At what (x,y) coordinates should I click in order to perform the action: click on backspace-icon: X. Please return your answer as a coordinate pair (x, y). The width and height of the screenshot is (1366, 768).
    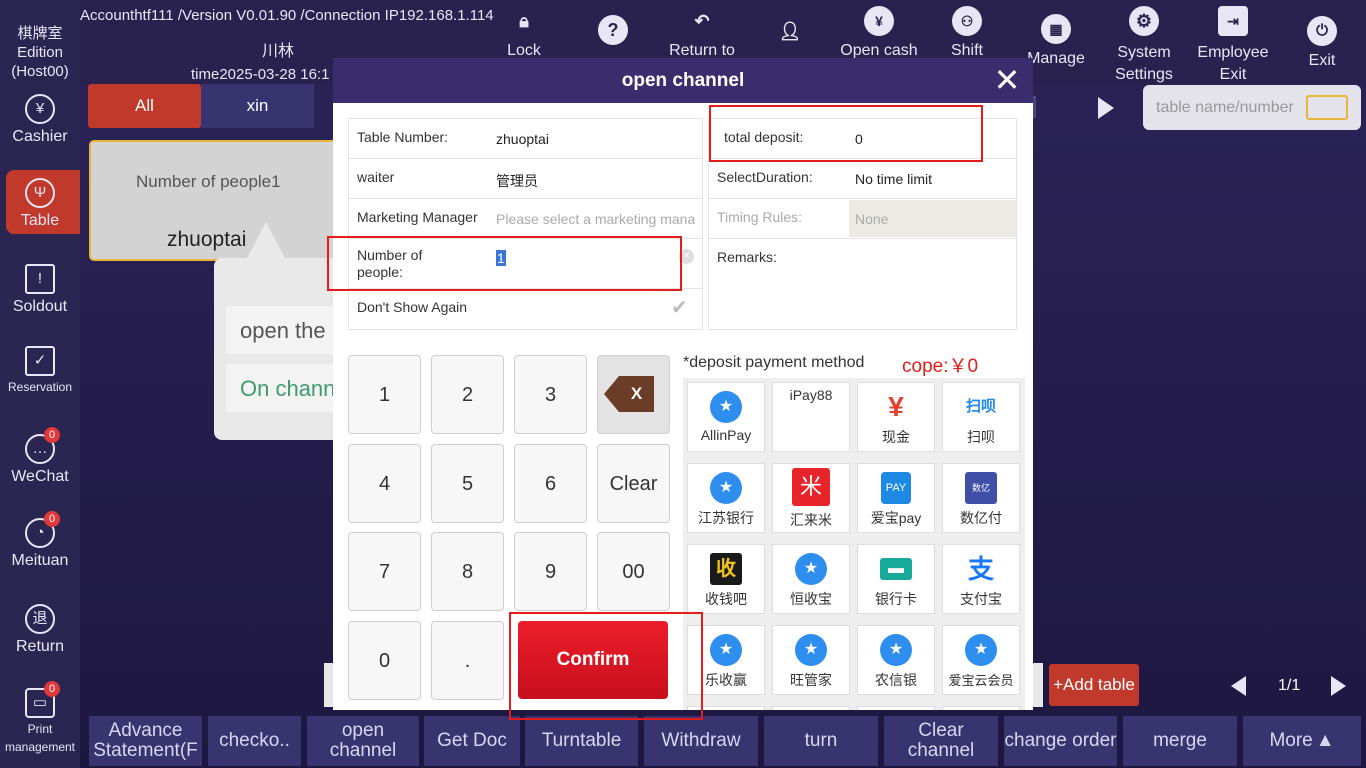
    Looking at the image, I should click on (636, 394).